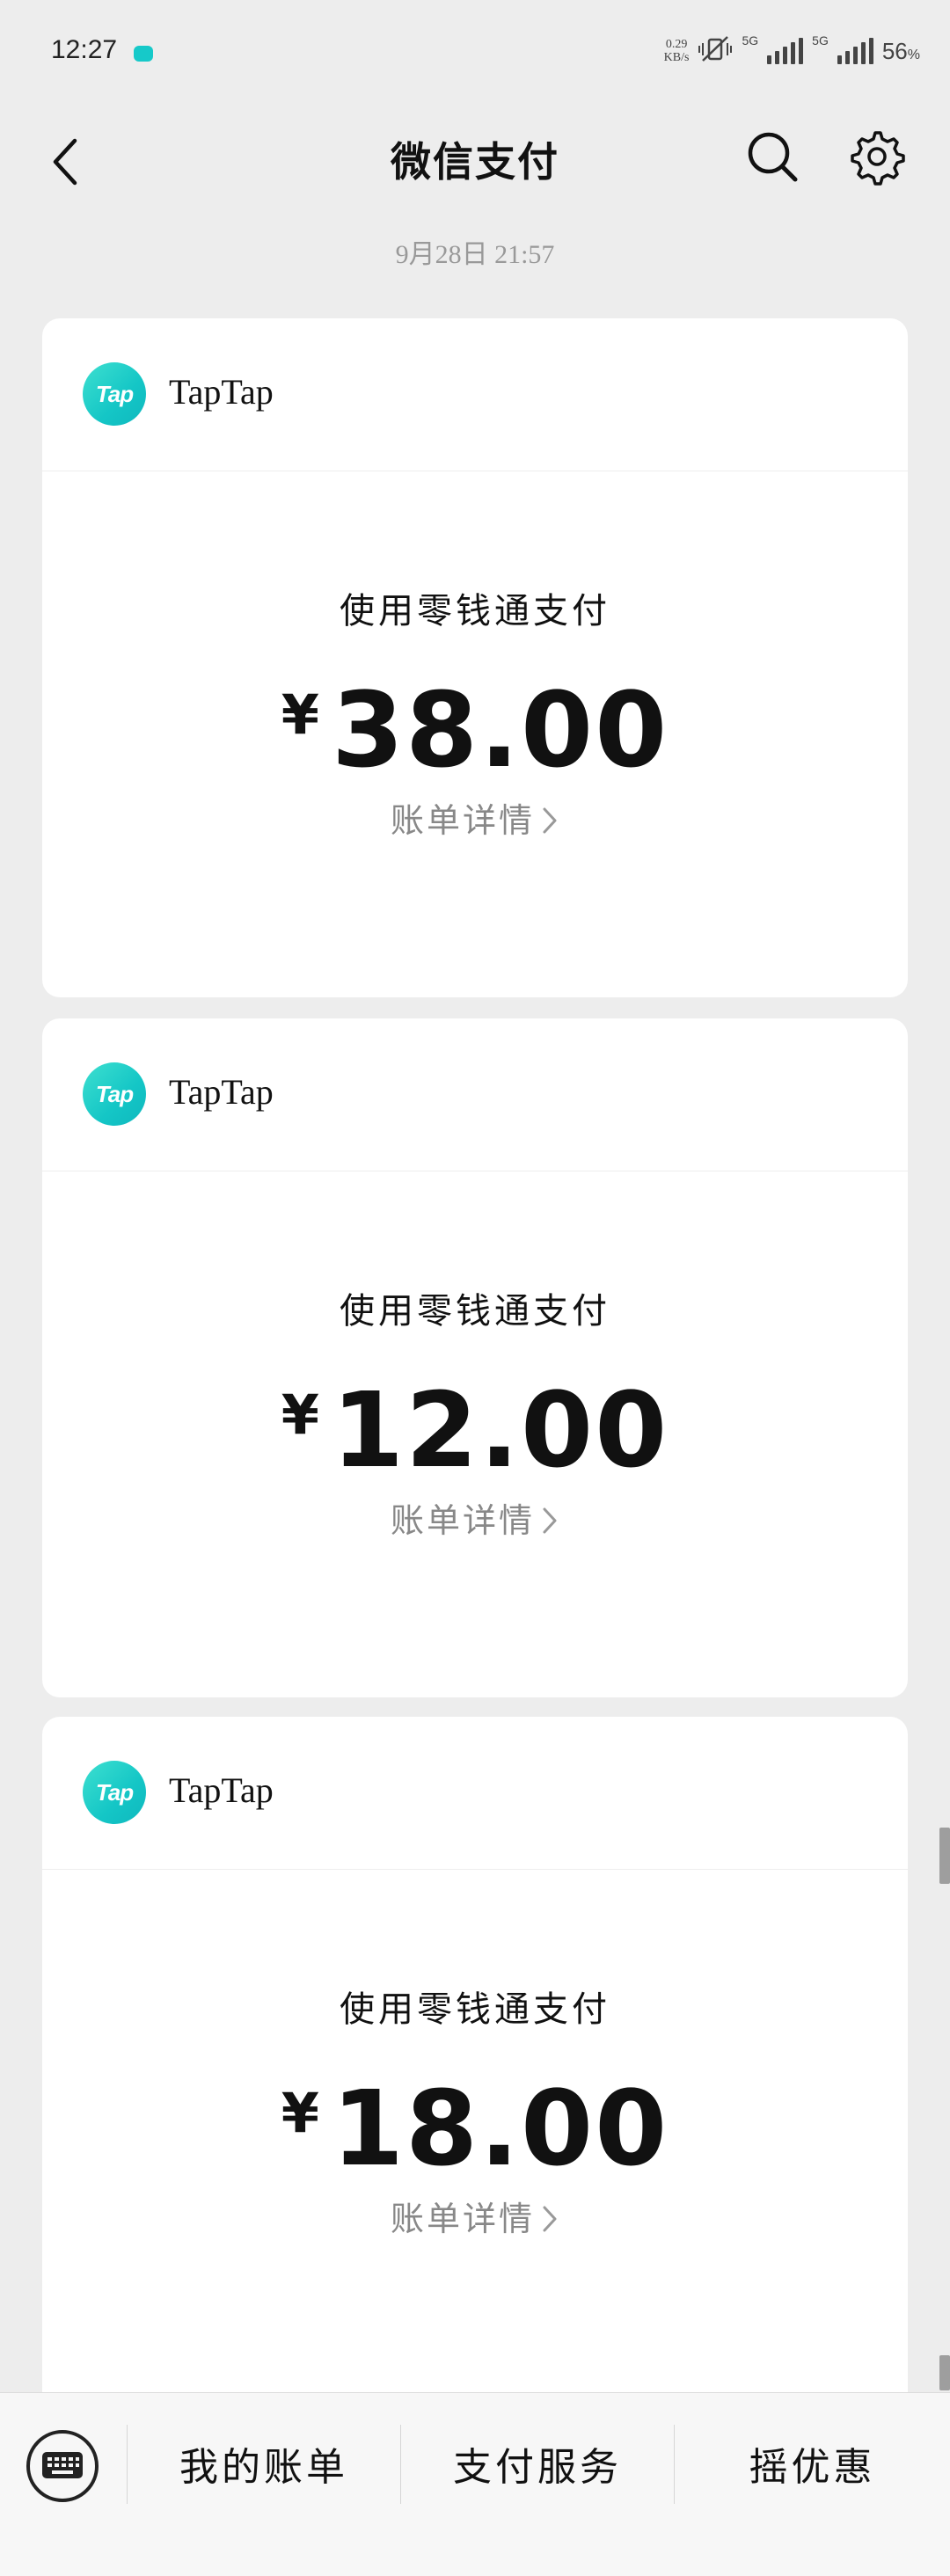 The image size is (950, 2576). I want to click on gear-icon, so click(878, 158).